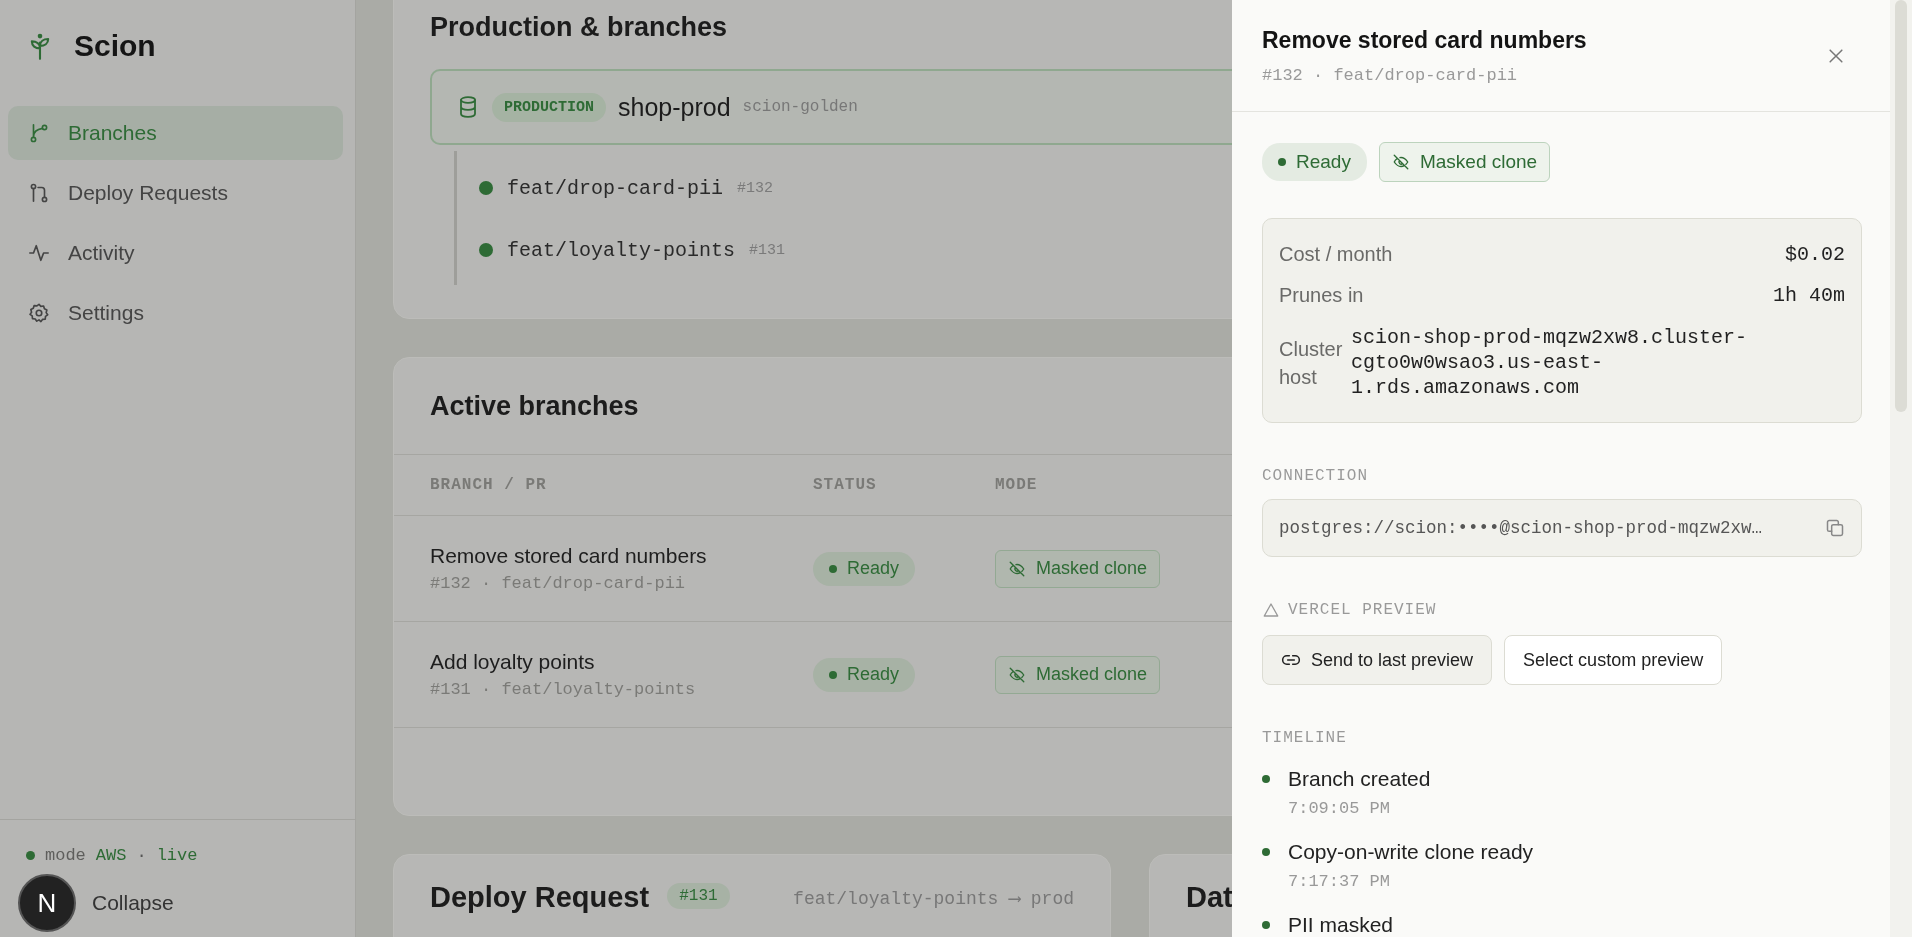 Image resolution: width=1912 pixels, height=937 pixels. I want to click on card-title: Production & branches, so click(579, 27).